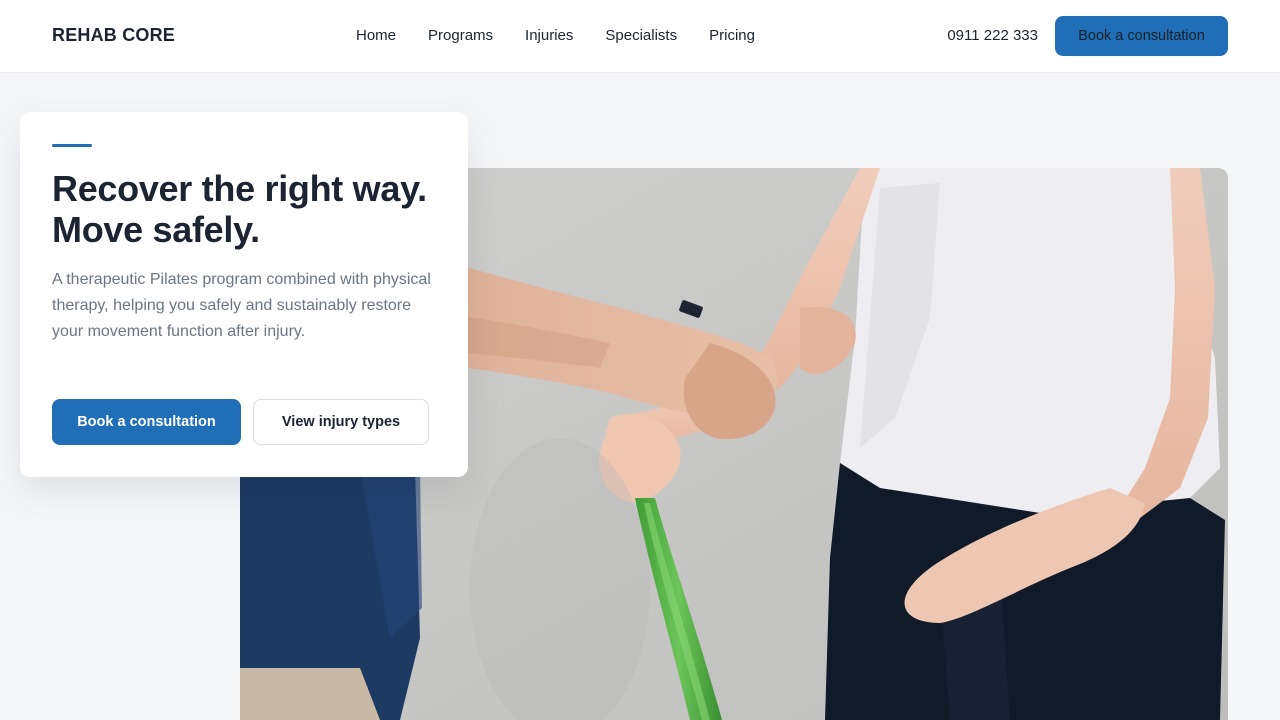  I want to click on nav-item-injuries: Injuries, so click(549, 35).